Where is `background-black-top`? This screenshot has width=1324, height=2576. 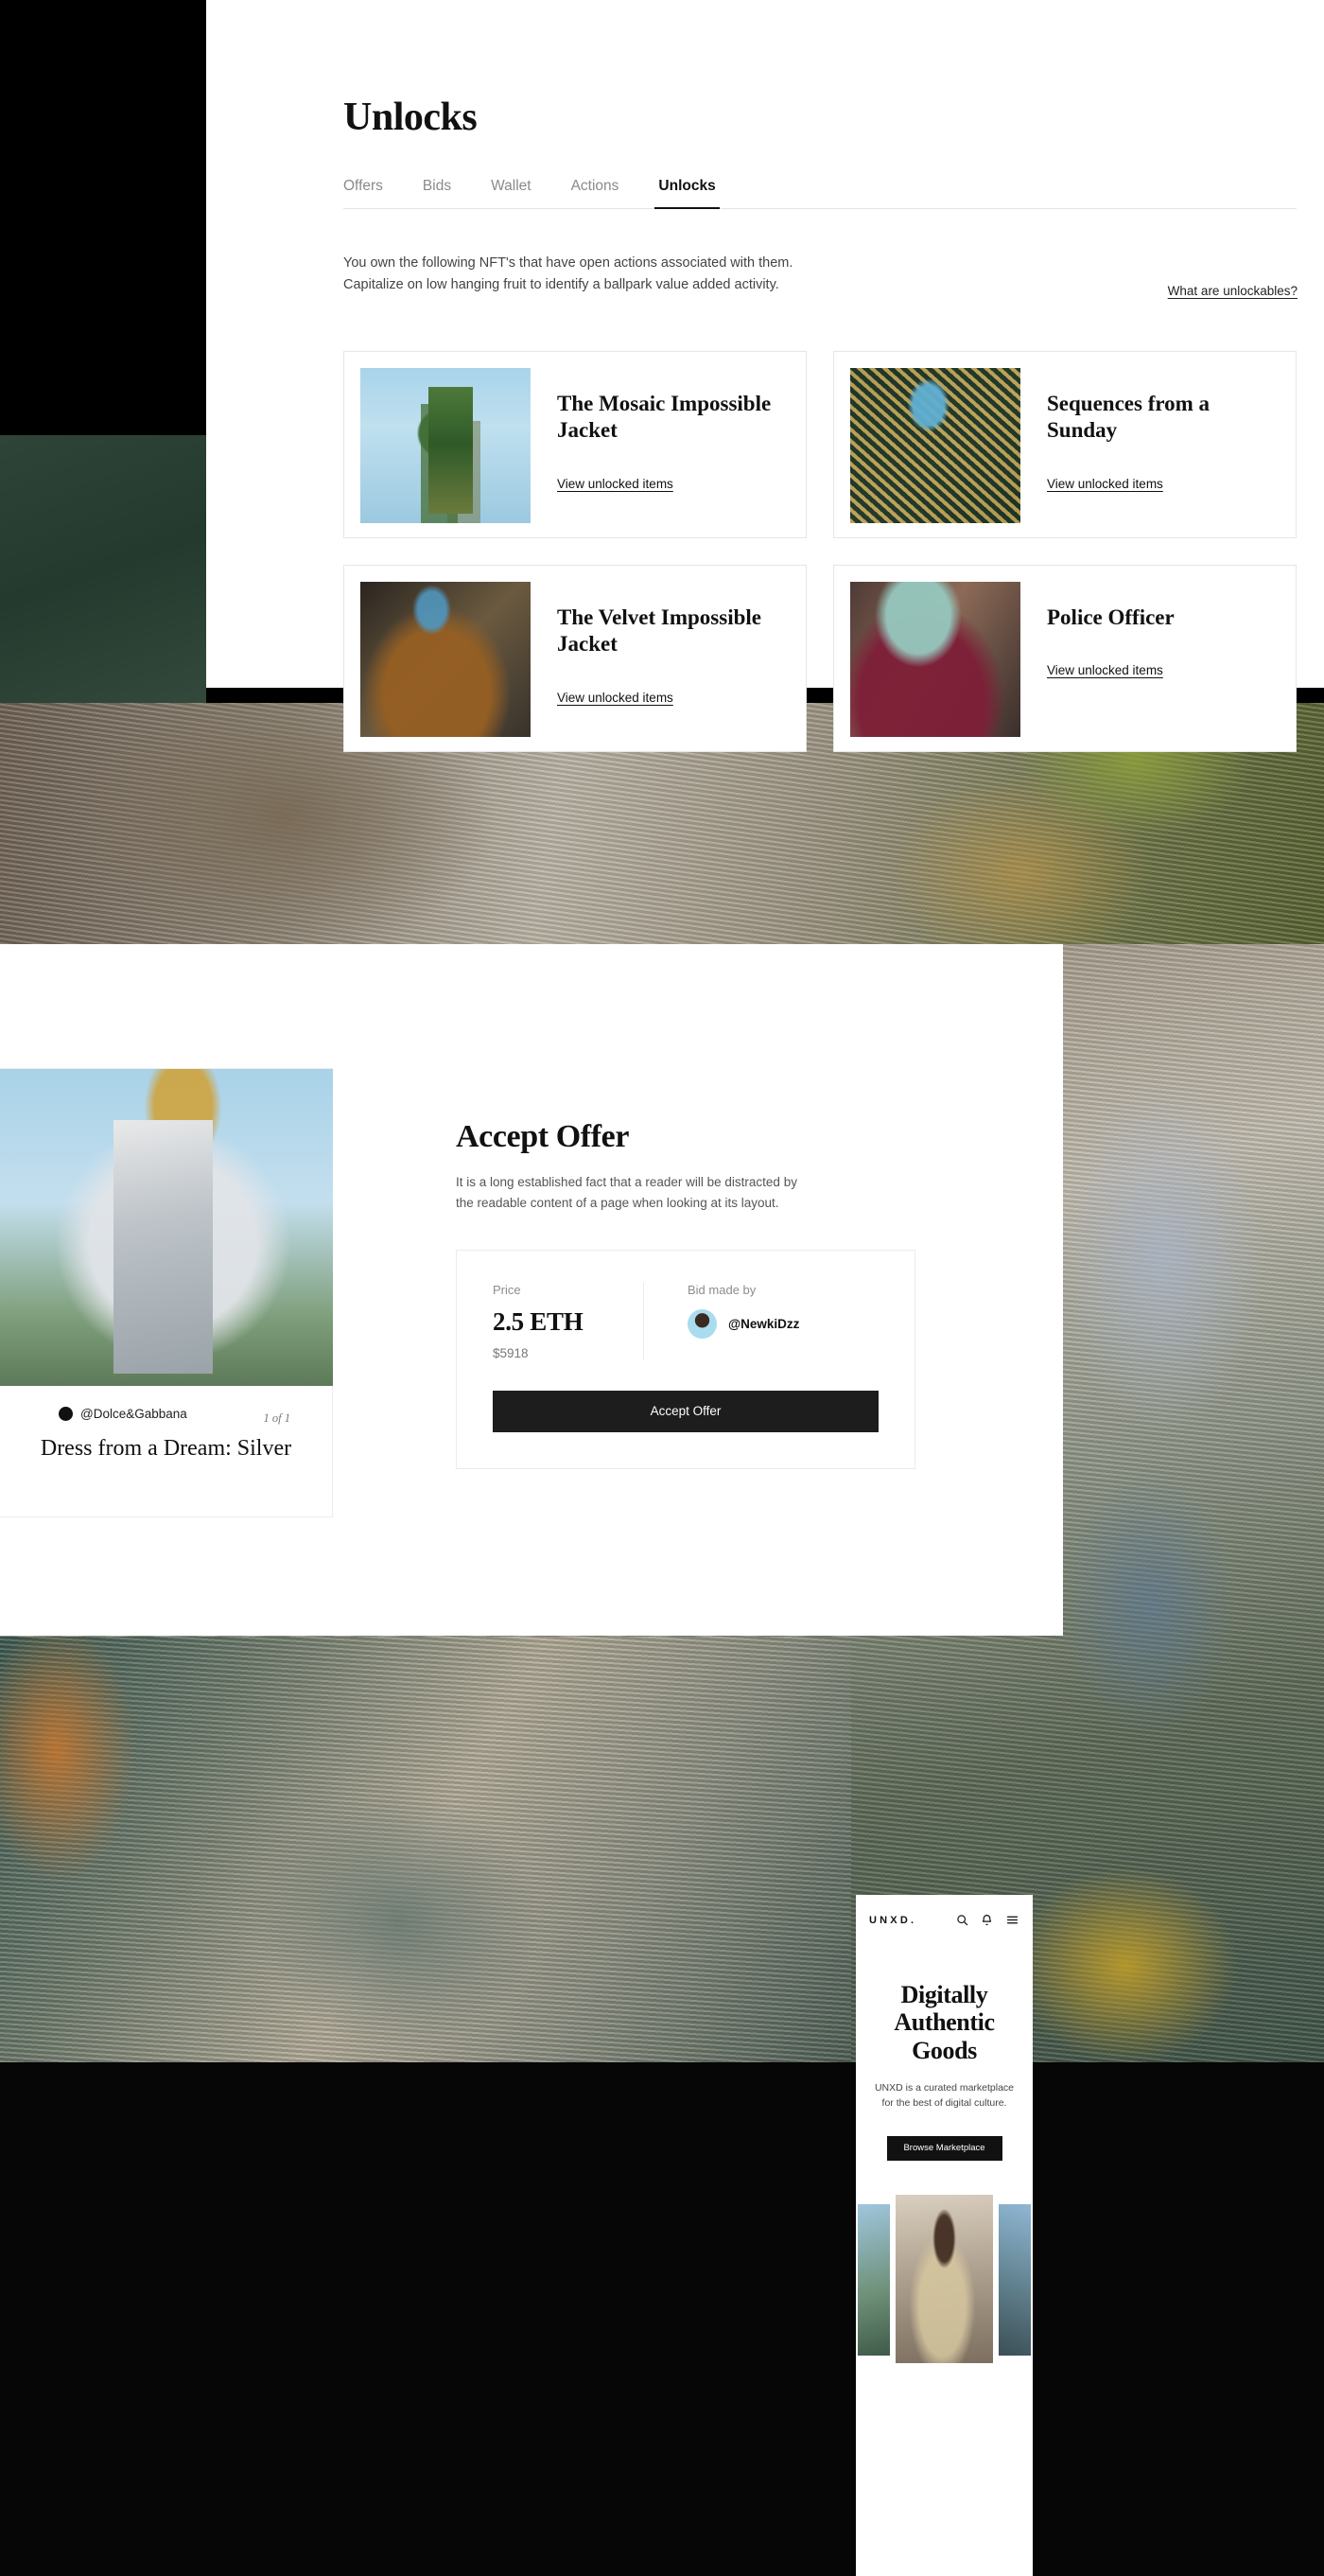 background-black-top is located at coordinates (103, 218).